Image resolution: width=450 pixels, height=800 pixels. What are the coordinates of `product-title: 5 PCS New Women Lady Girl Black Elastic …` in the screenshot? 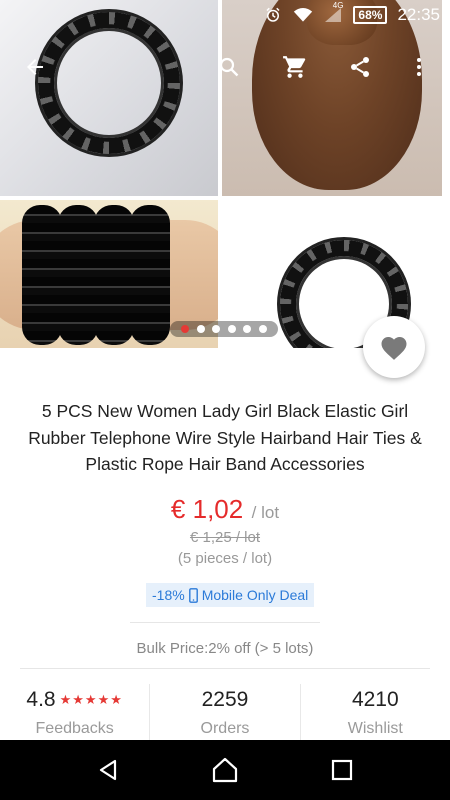 It's located at (225, 437).